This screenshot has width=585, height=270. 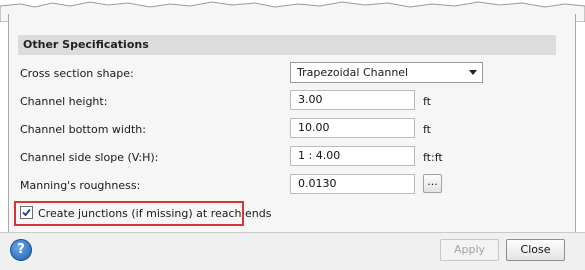 What do you see at coordinates (21, 250) in the screenshot?
I see `help-icon: ?` at bounding box center [21, 250].